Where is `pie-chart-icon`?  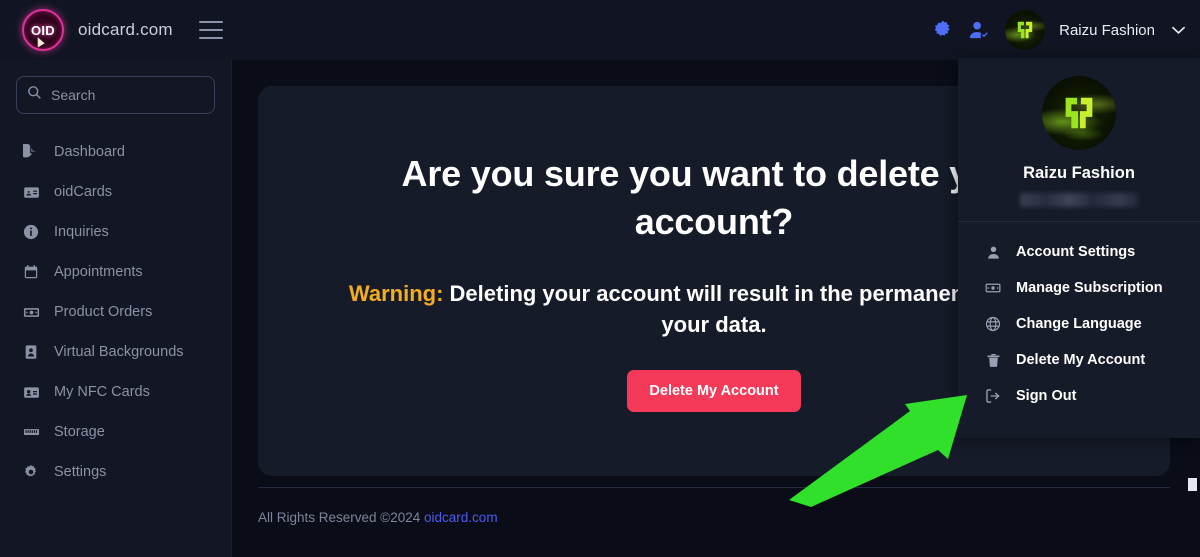 pie-chart-icon is located at coordinates (31, 152).